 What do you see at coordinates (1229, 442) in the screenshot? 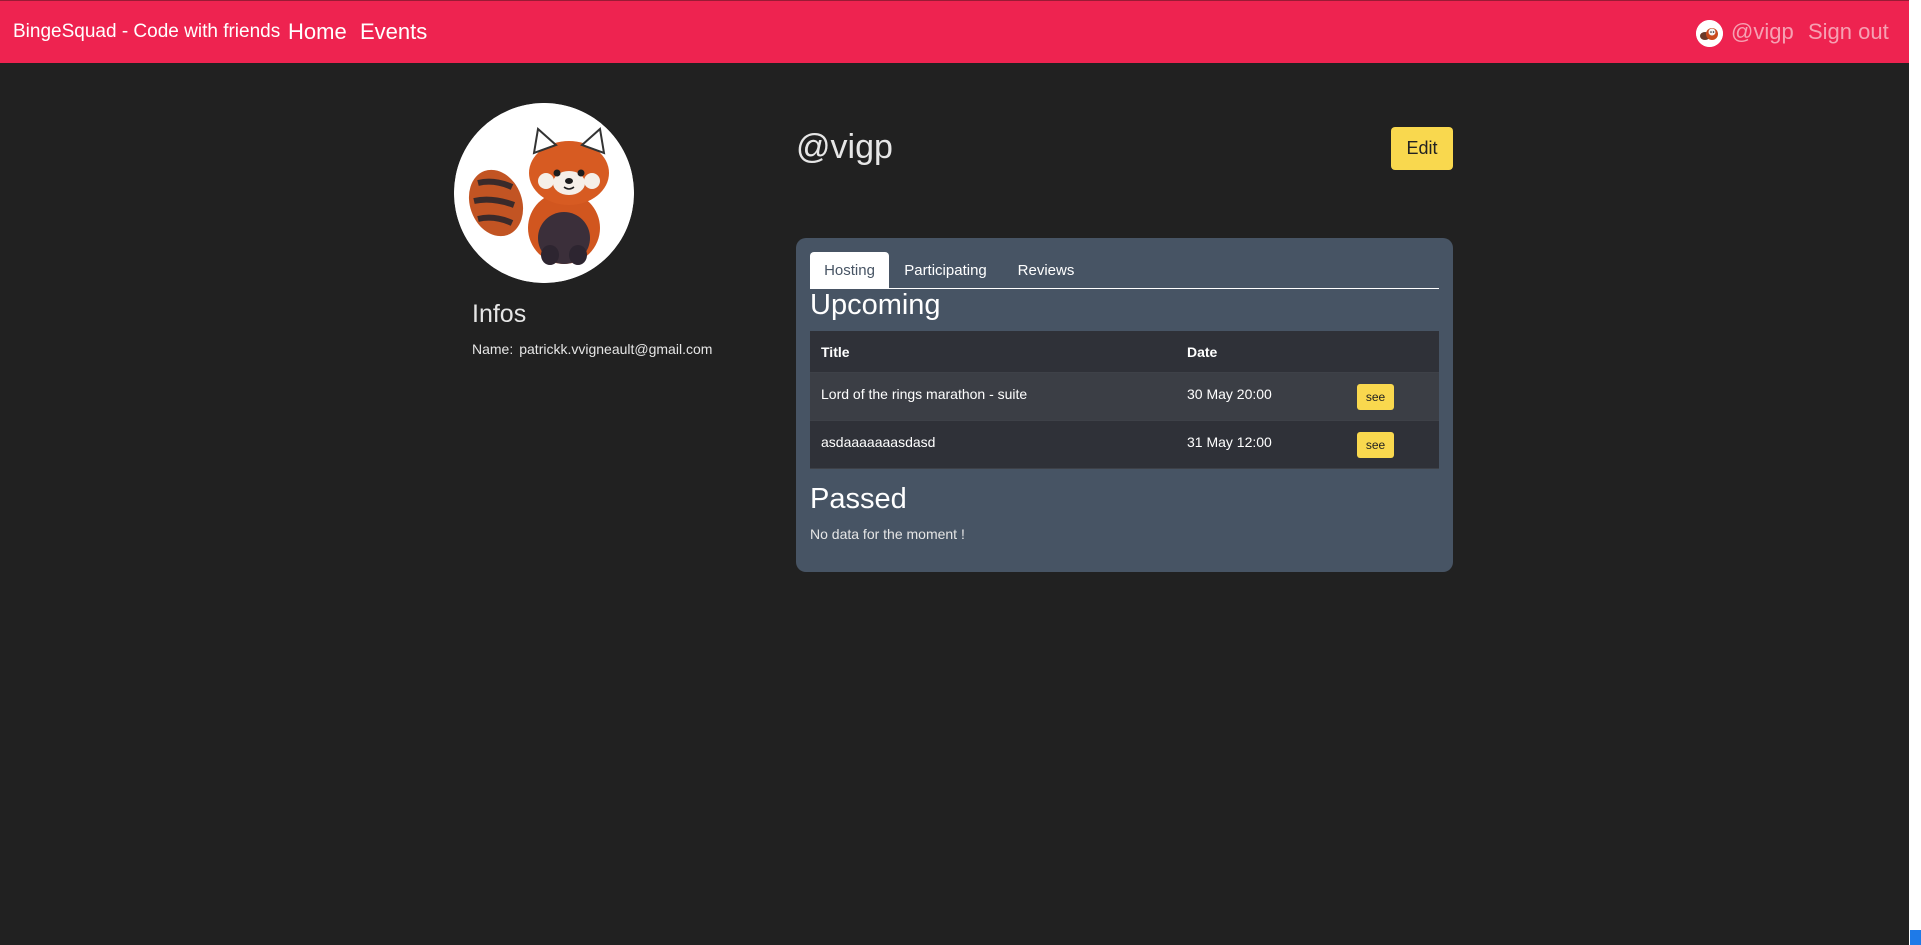
I see `event-date: 31 May 12:00` at bounding box center [1229, 442].